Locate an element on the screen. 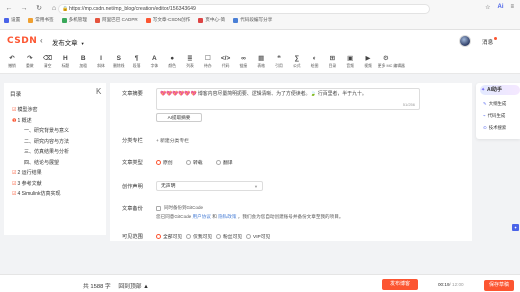 The height and width of the screenshot is (292, 520). toolbar-item-11: ☐ 待办 is located at coordinates (208, 61).